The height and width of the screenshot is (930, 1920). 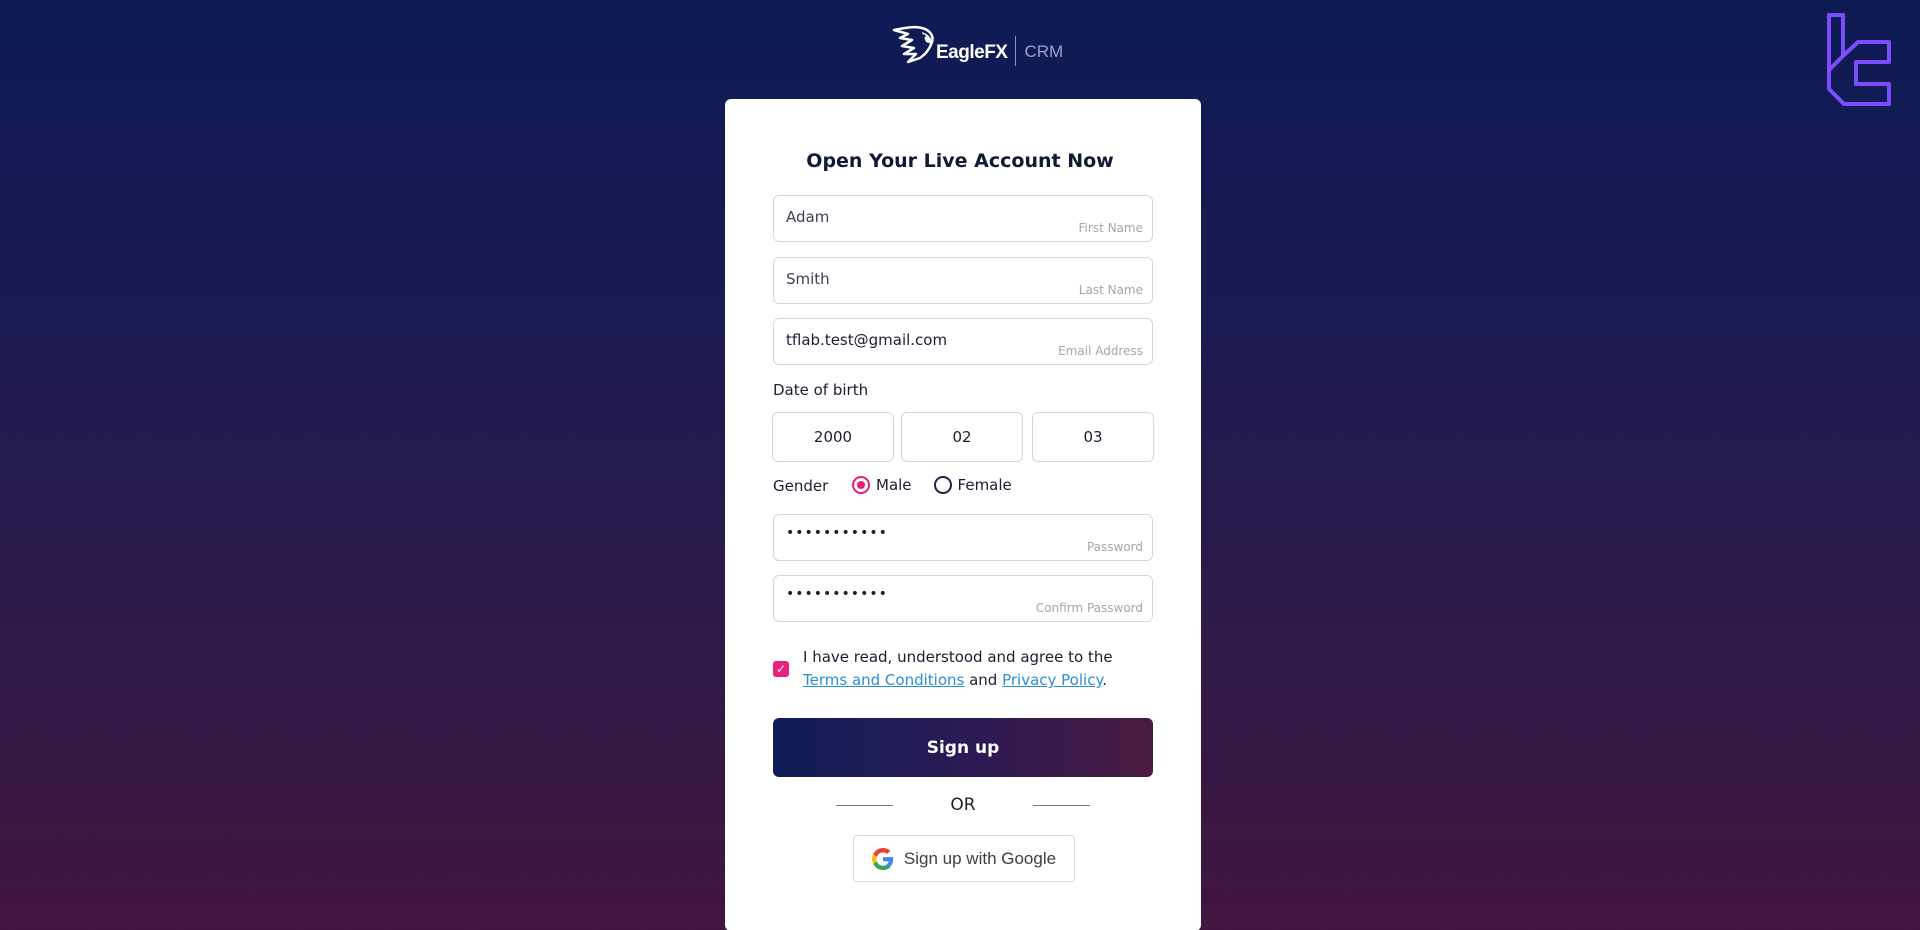 What do you see at coordinates (960, 161) in the screenshot?
I see `page-title: Open Your Live Account Now` at bounding box center [960, 161].